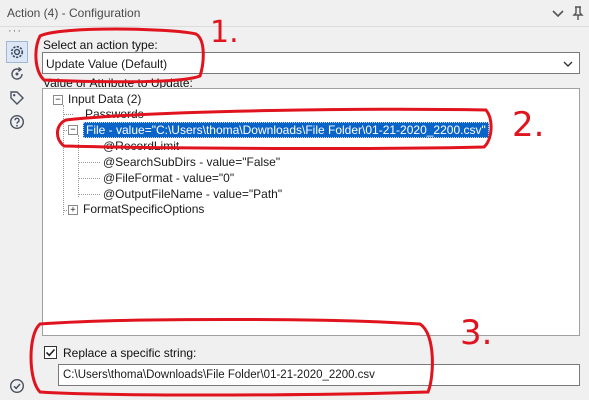 The height and width of the screenshot is (400, 589). I want to click on drag-handle-icon: ···, so click(15, 31).